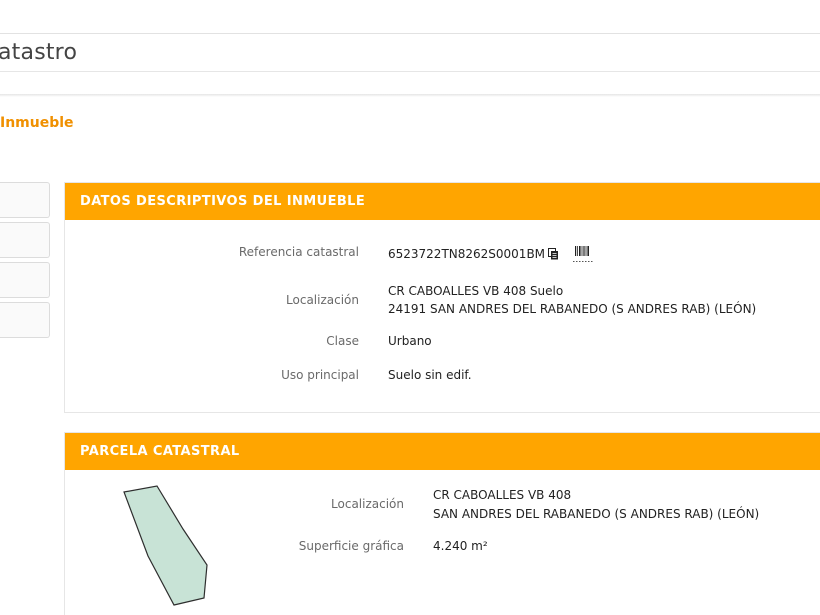  Describe the element at coordinates (351, 546) in the screenshot. I see `superficie-grafica-label: Superficie gráfica` at that location.